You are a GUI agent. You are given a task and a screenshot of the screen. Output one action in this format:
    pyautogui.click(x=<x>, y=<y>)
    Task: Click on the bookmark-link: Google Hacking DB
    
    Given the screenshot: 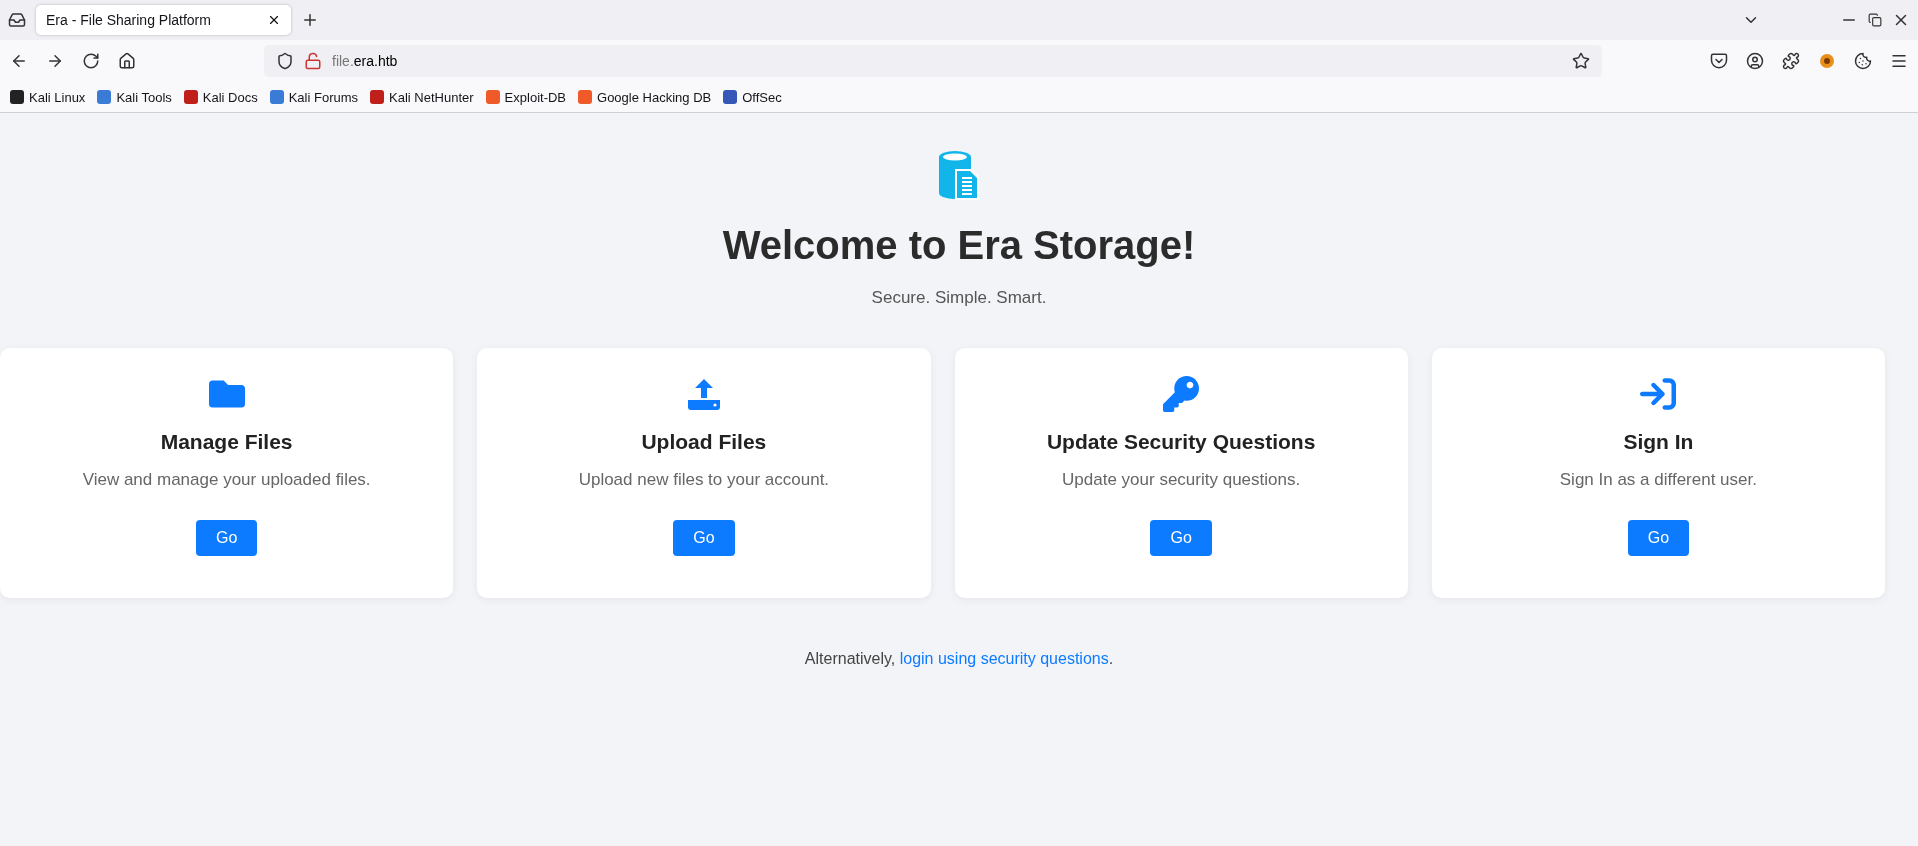 What is the action you would take?
    pyautogui.click(x=645, y=97)
    